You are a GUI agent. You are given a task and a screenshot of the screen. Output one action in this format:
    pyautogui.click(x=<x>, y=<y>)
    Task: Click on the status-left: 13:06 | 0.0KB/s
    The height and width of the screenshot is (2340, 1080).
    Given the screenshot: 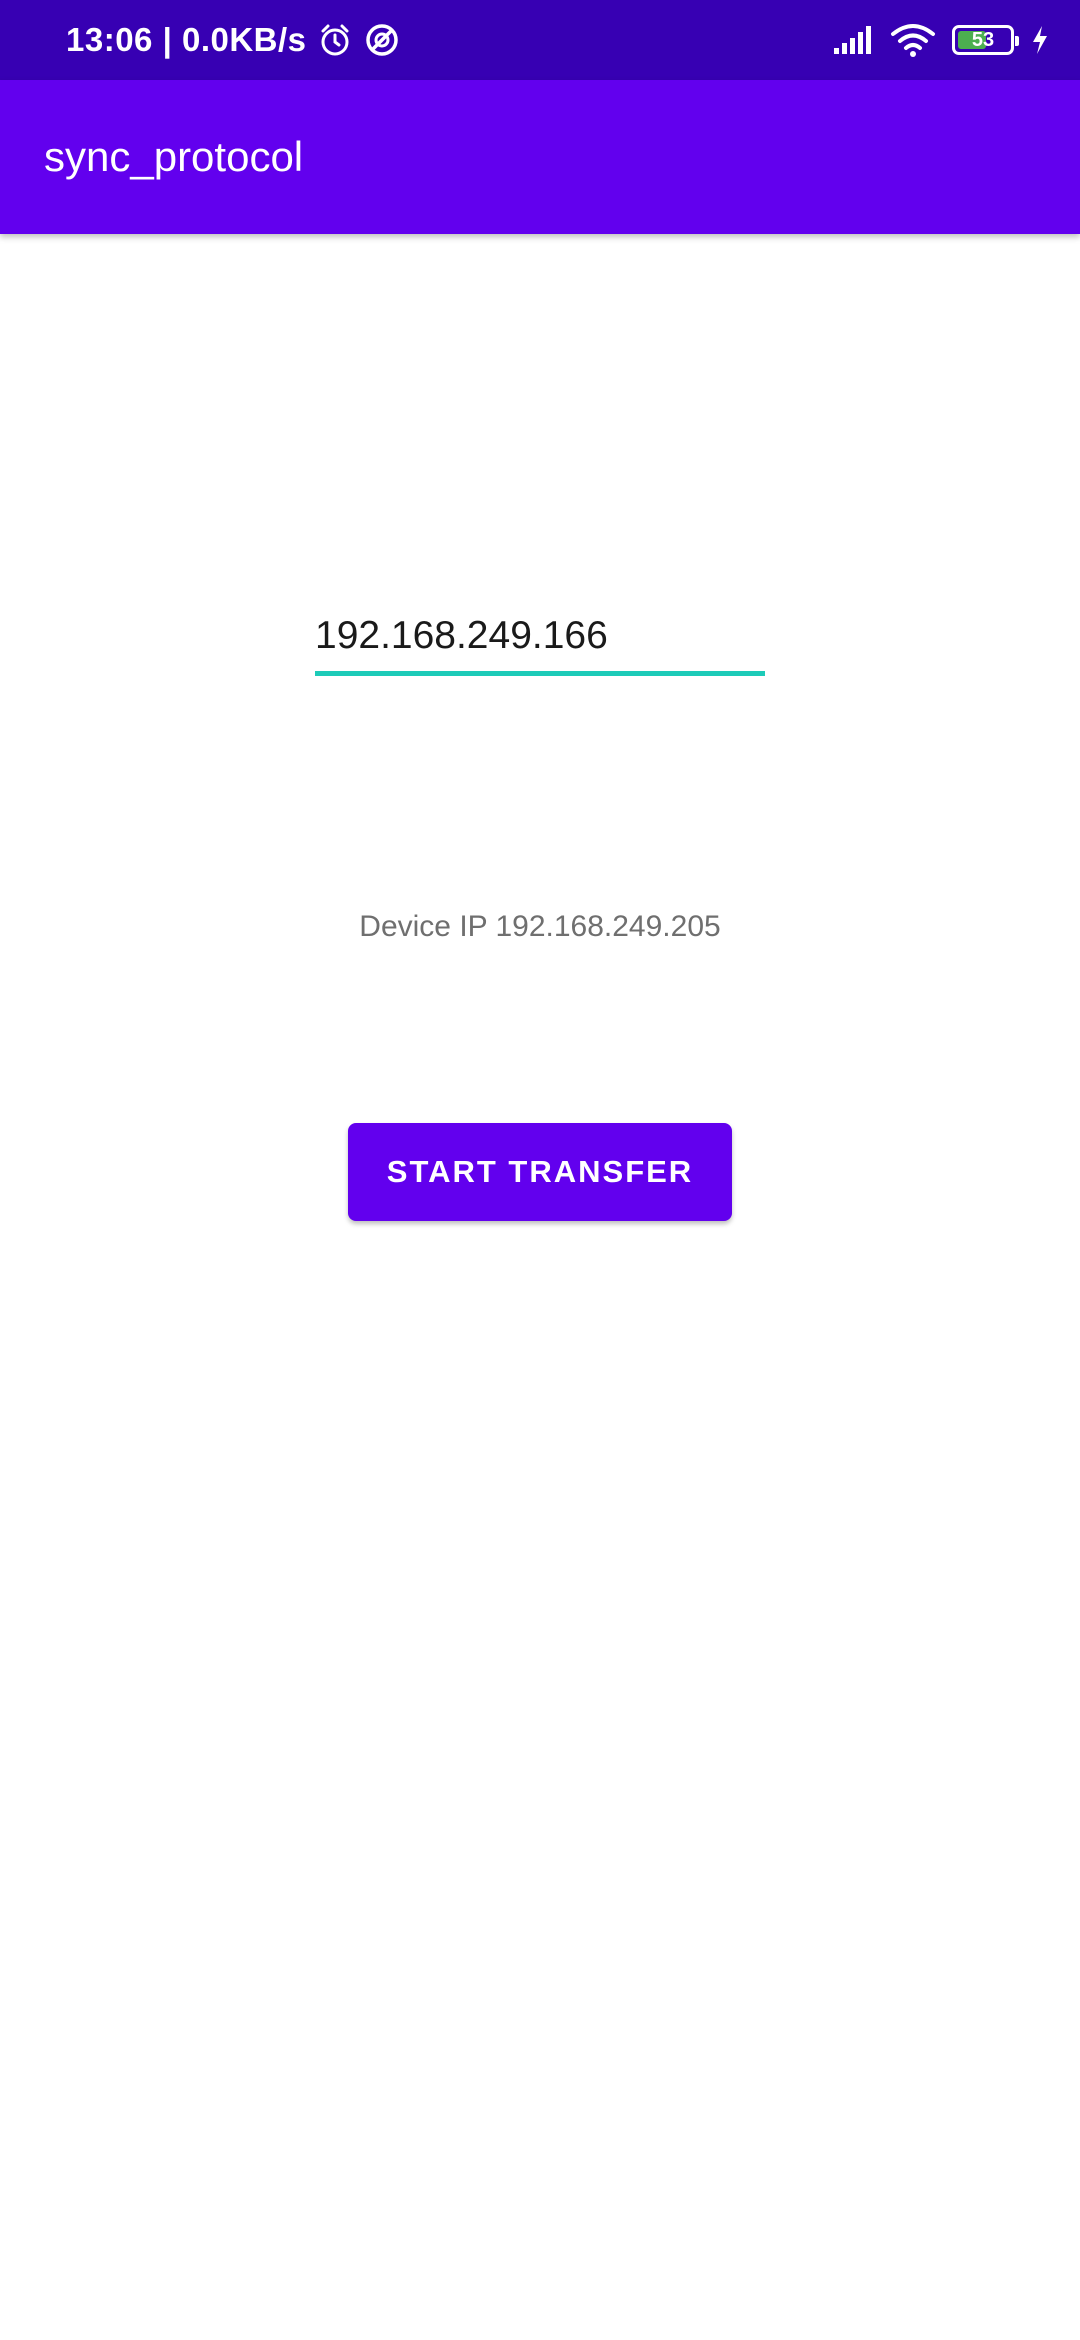 What is the action you would take?
    pyautogui.click(x=233, y=40)
    